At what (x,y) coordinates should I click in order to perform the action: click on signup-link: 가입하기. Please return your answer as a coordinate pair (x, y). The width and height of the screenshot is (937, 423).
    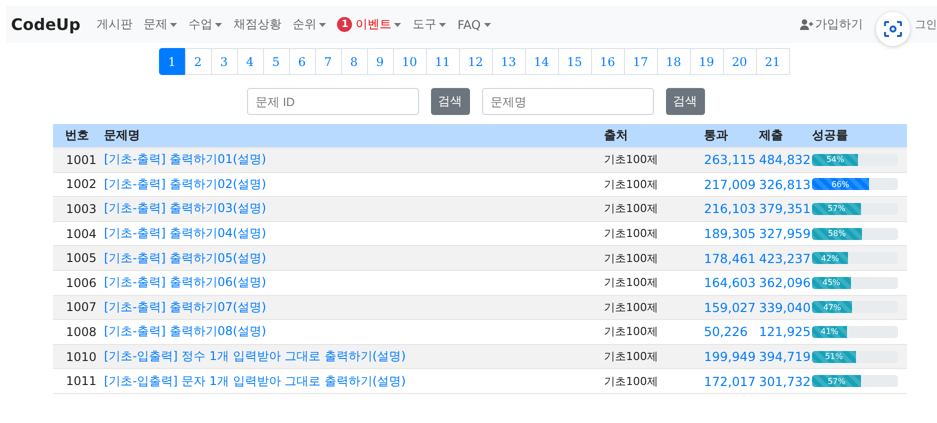
    Looking at the image, I should click on (831, 24).